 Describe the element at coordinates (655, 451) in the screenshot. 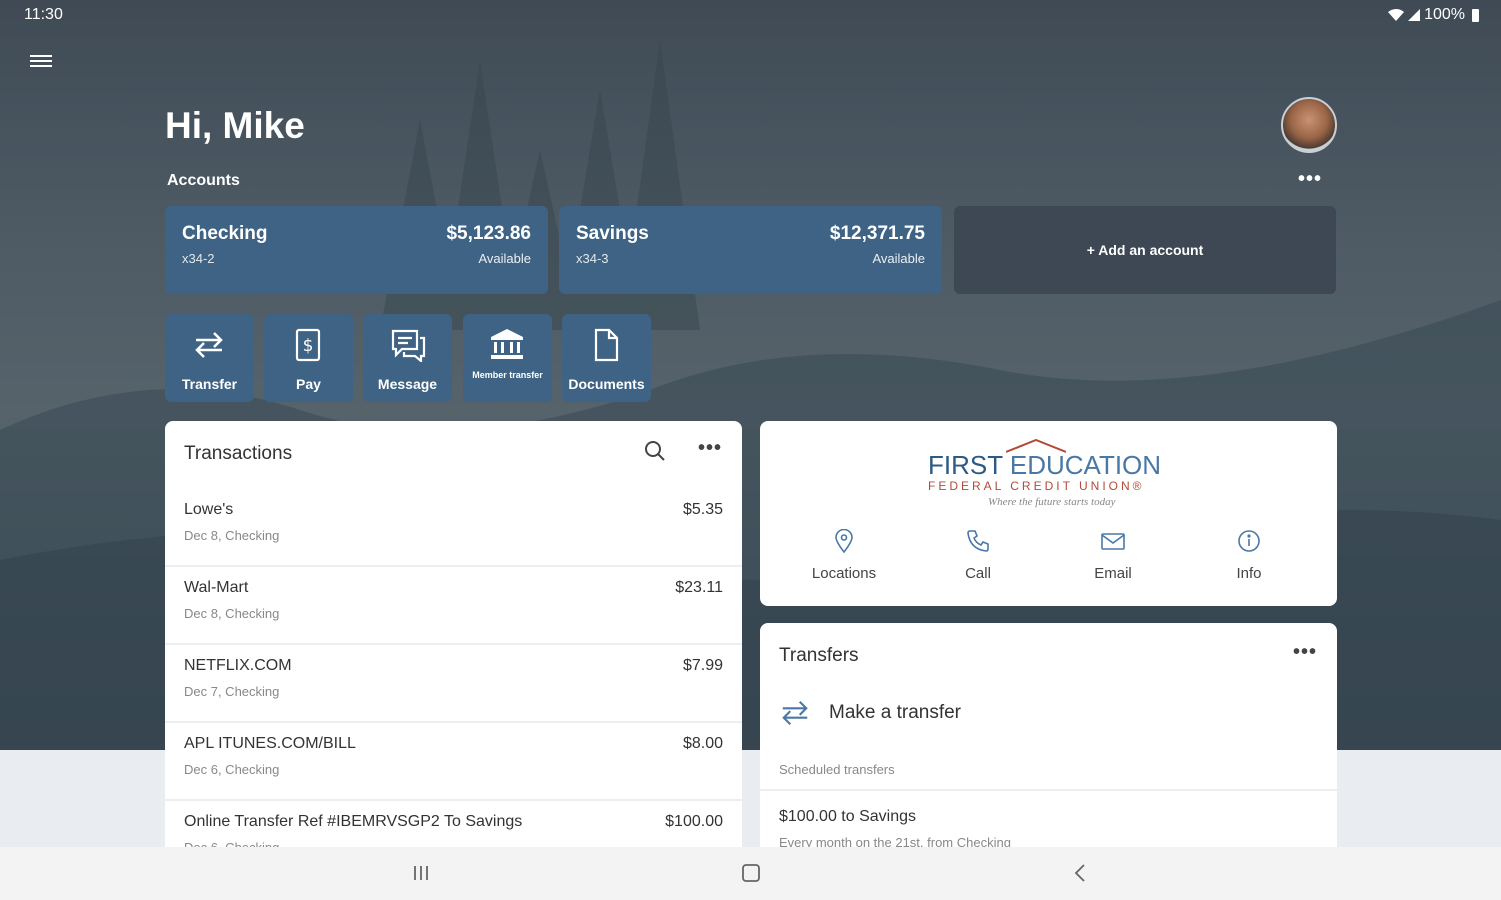

I see `search-icon` at that location.